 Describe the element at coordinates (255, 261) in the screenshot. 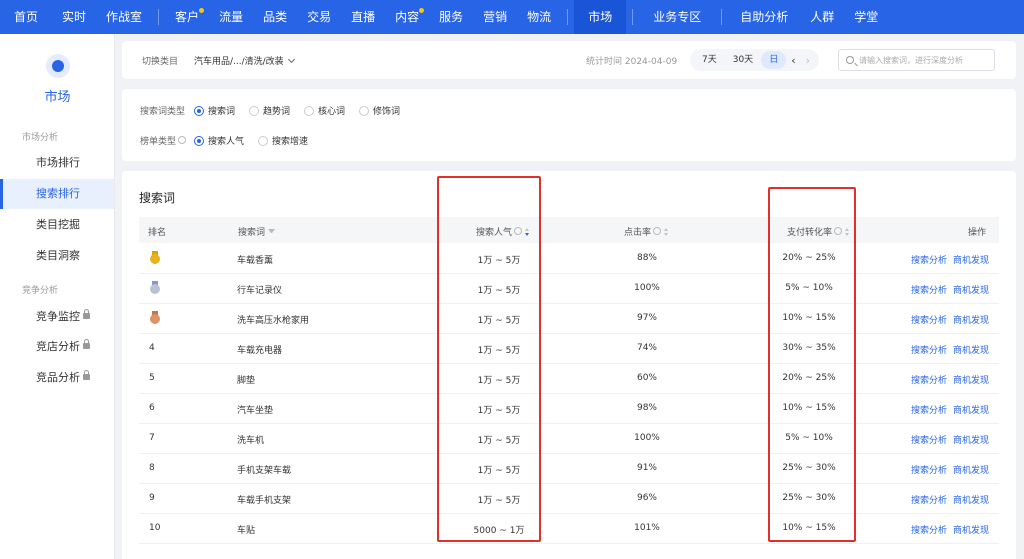

I see `keyword-cell: 车载香薰` at that location.